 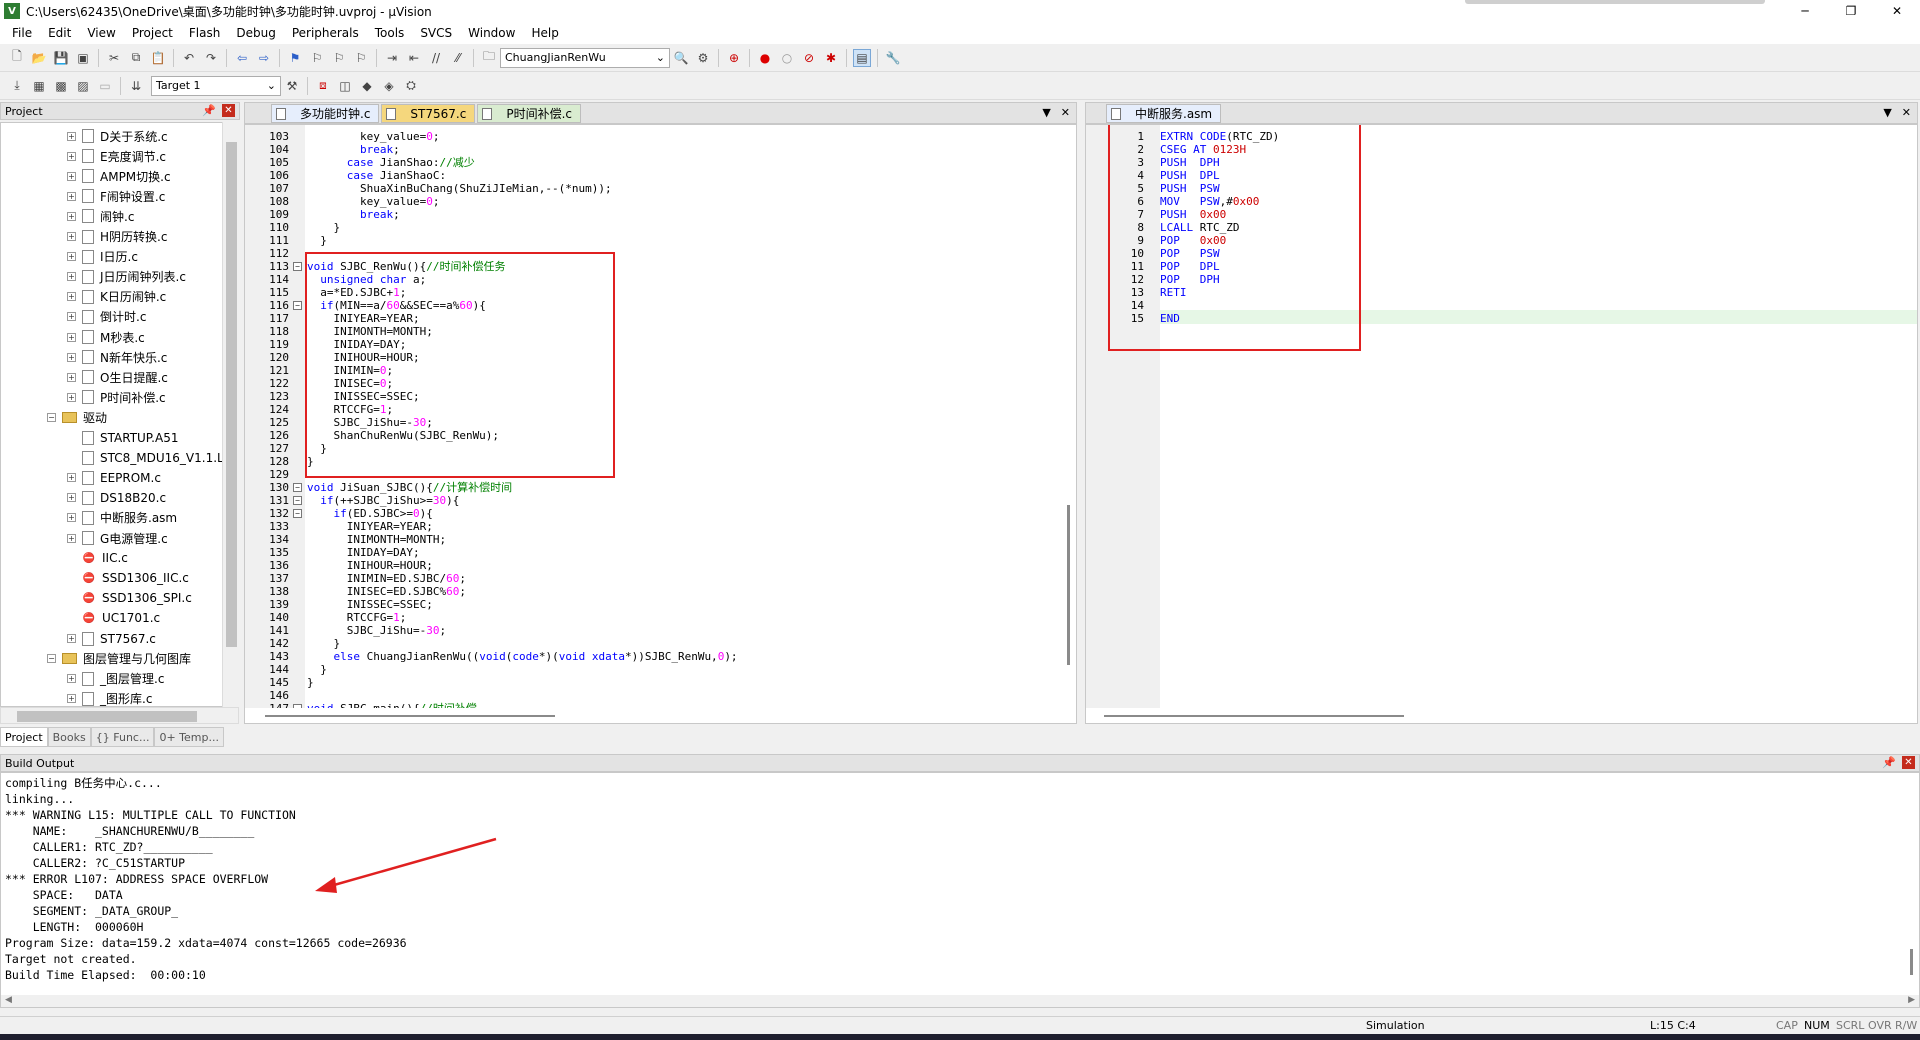 What do you see at coordinates (660, 715) in the screenshot?
I see `left-editor-hscrollbar` at bounding box center [660, 715].